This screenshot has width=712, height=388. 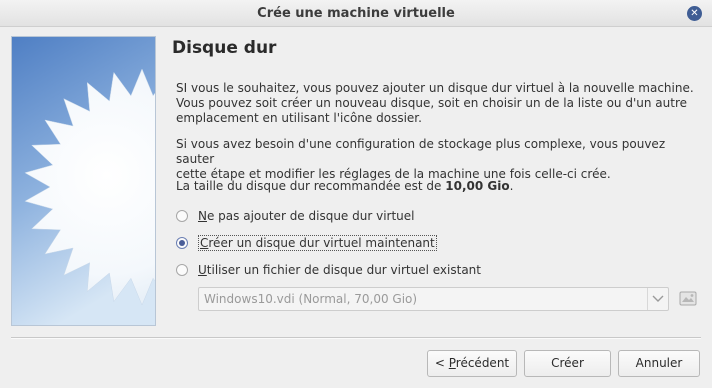 What do you see at coordinates (657, 299) in the screenshot?
I see `chevron-down-icon` at bounding box center [657, 299].